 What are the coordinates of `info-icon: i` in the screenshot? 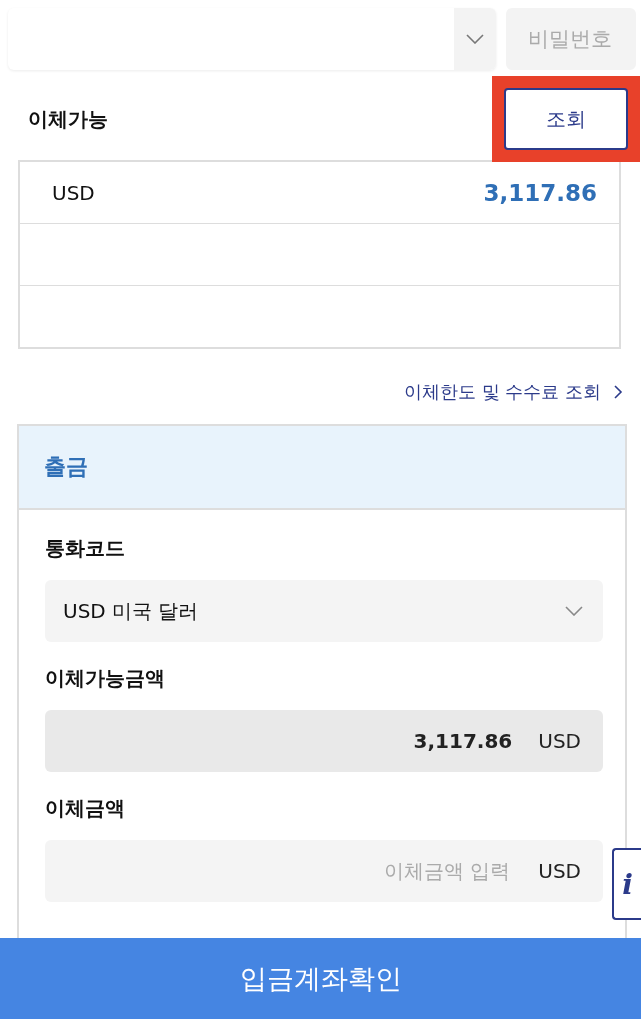 It's located at (626, 884).